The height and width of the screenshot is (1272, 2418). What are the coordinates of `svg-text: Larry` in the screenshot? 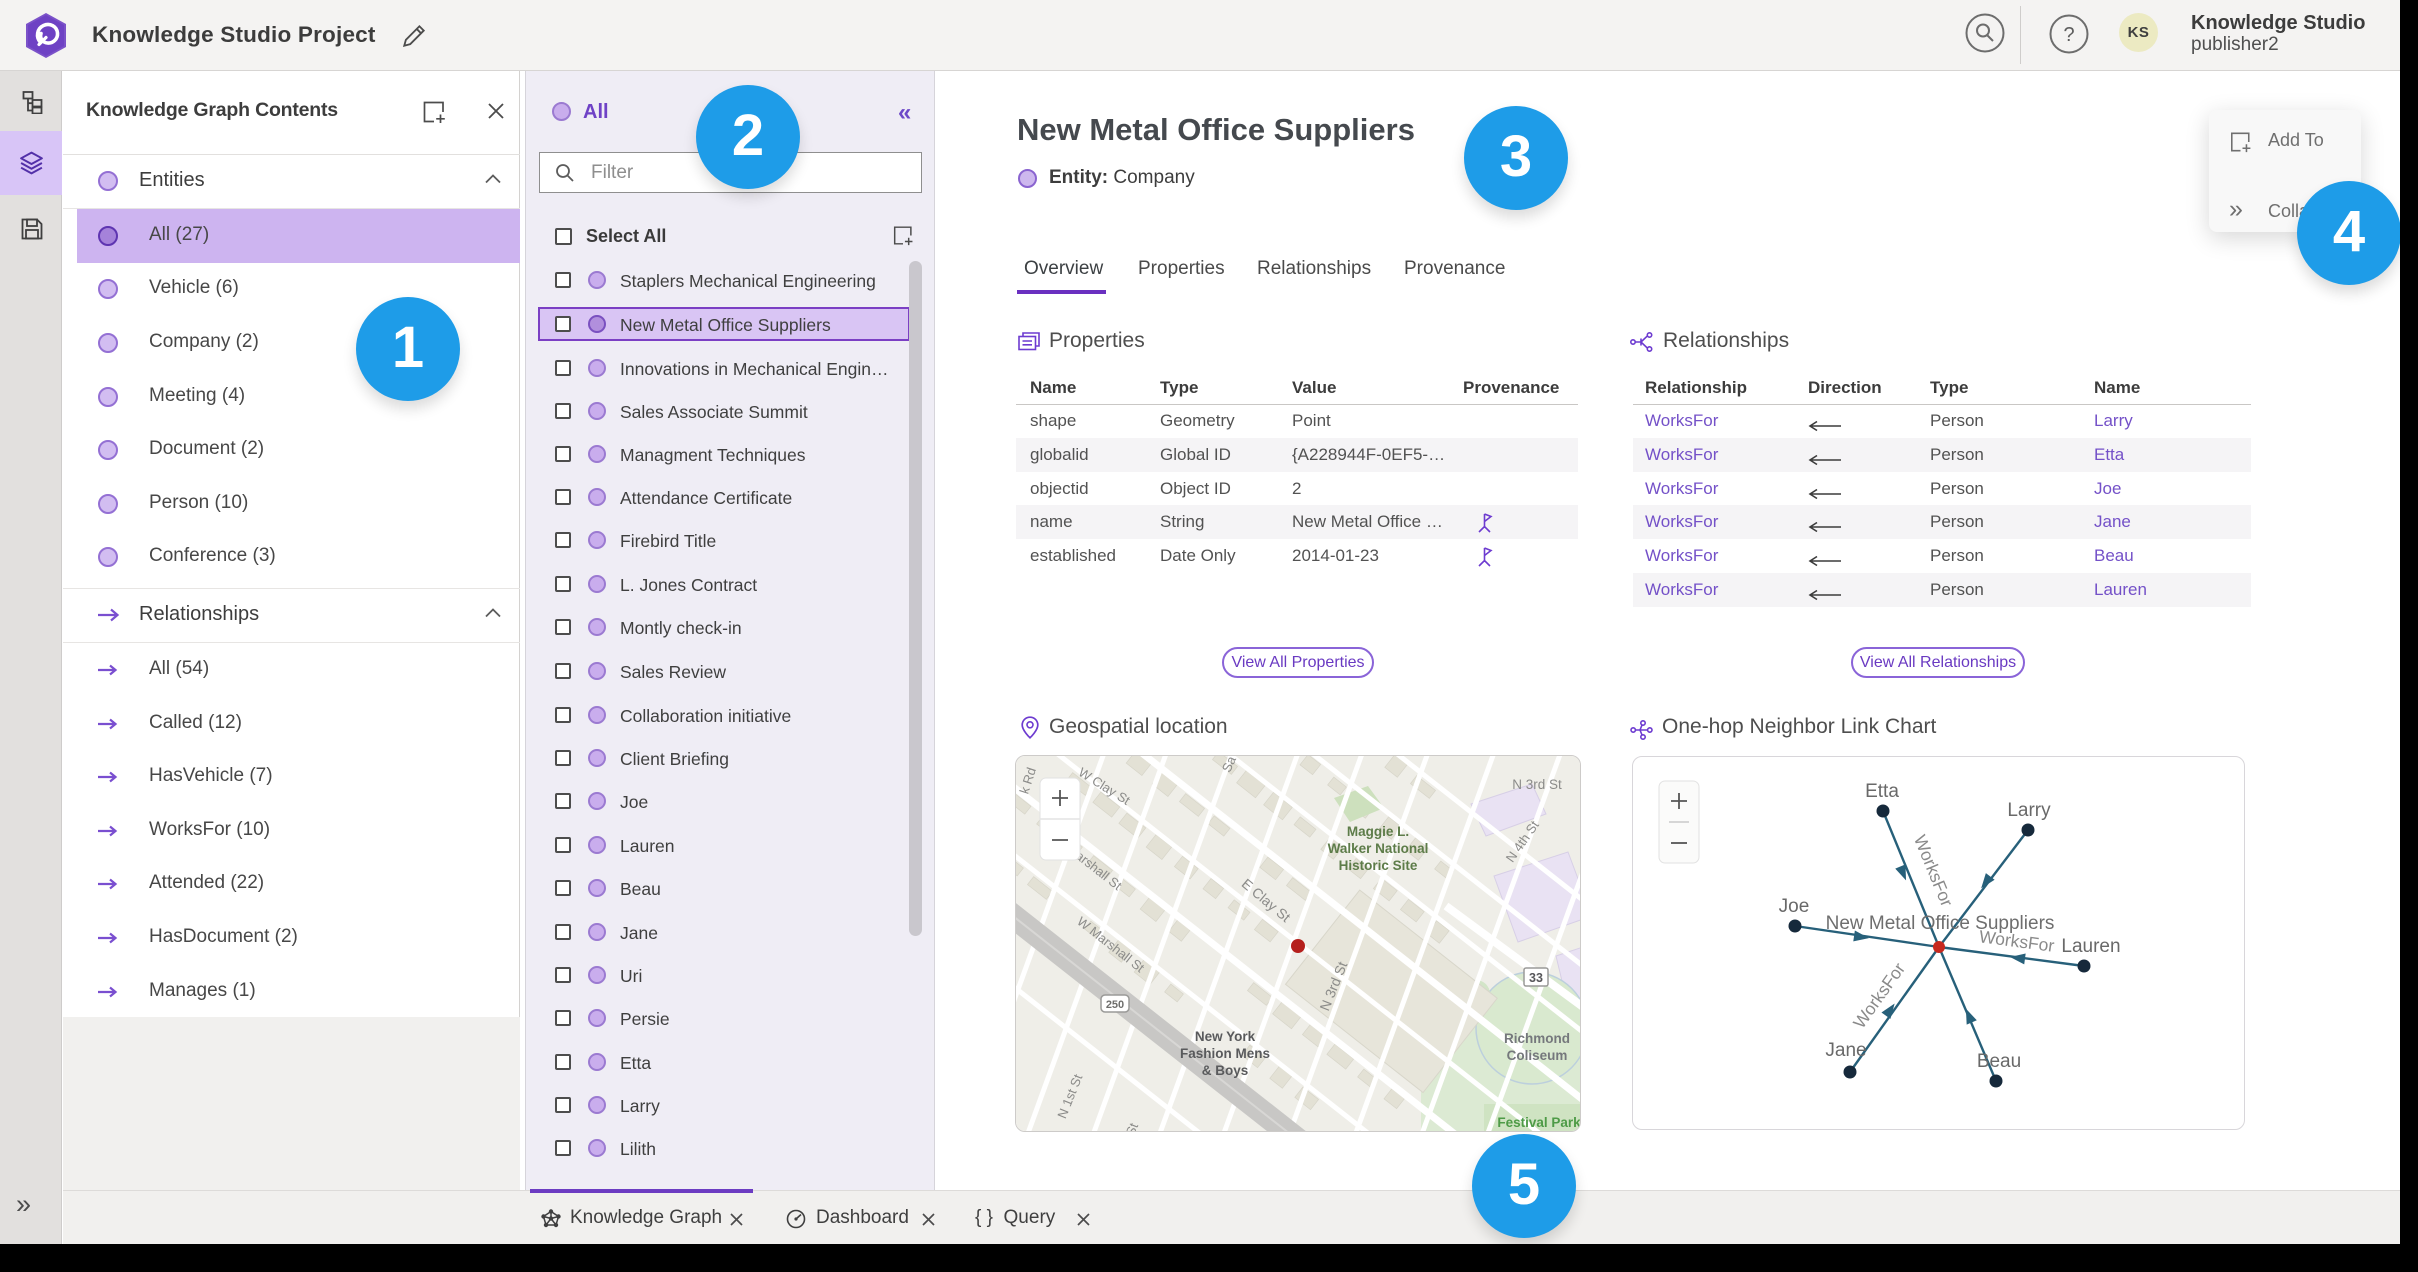 It's located at (2029, 810).